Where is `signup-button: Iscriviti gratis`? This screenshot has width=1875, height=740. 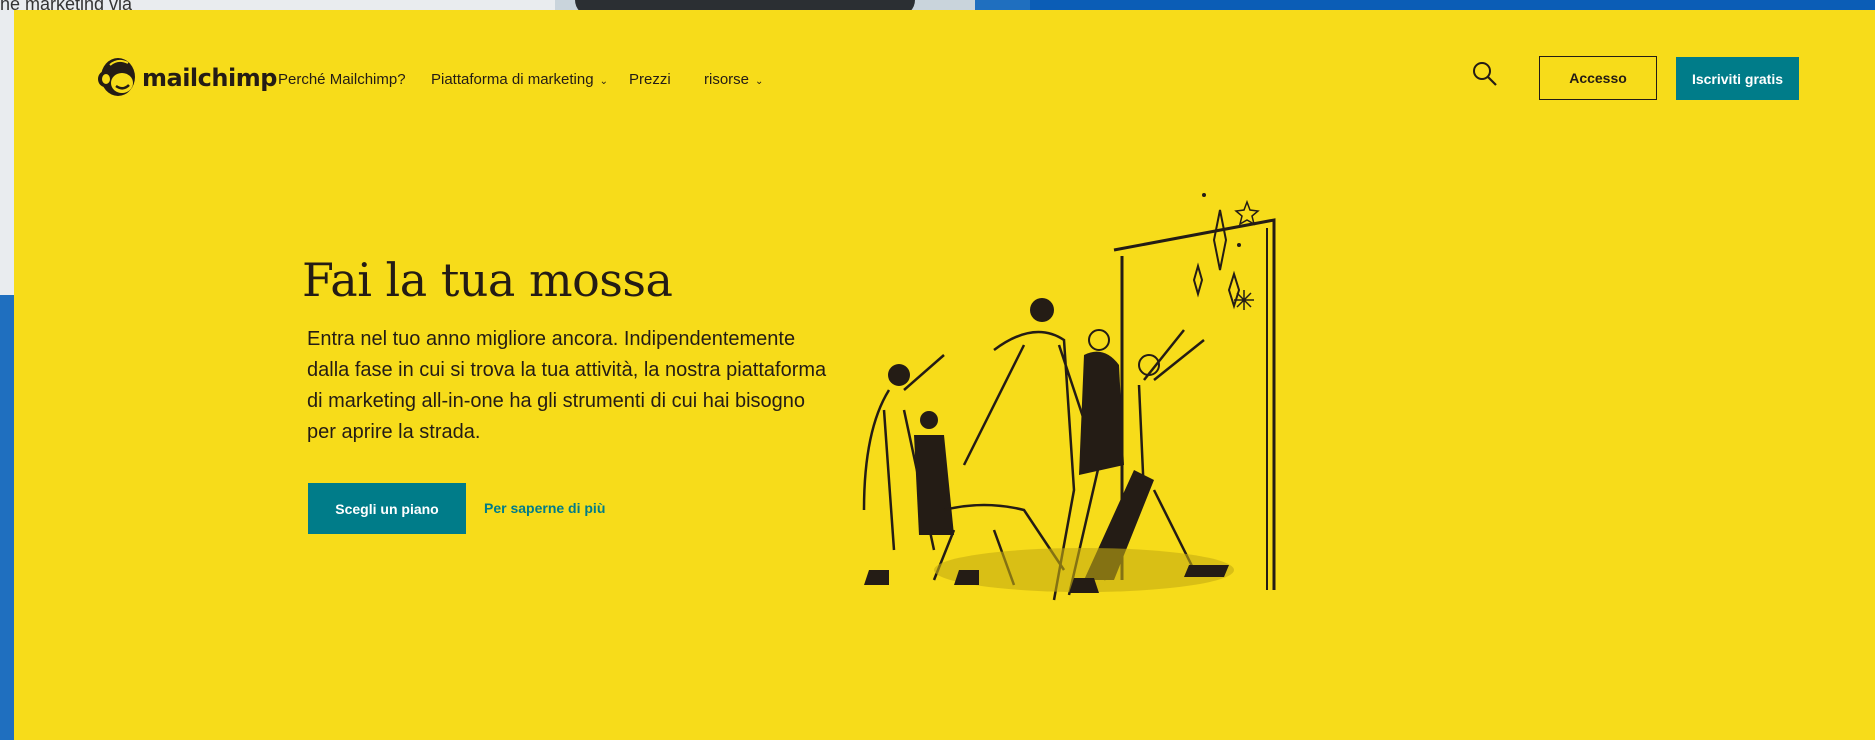
signup-button: Iscriviti gratis is located at coordinates (1737, 78).